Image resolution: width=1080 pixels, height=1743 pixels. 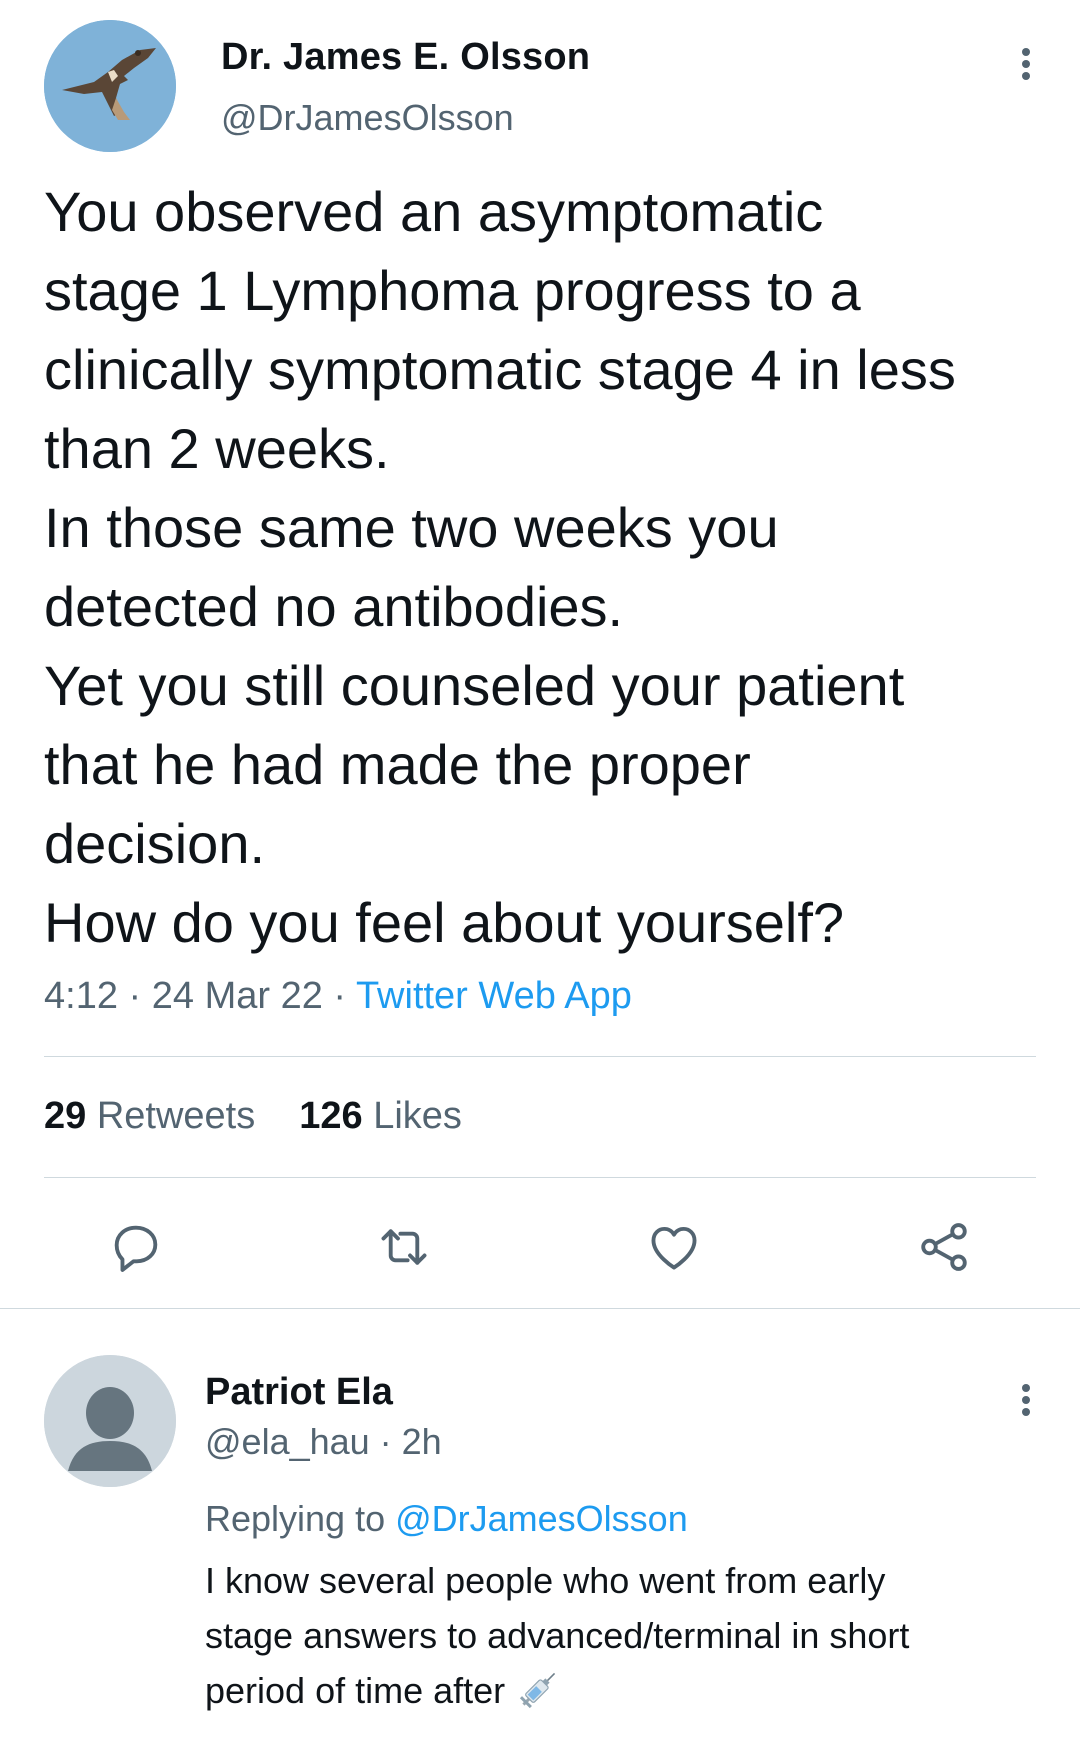 What do you see at coordinates (300, 1518) in the screenshot?
I see `replying-prefix: Replying to` at bounding box center [300, 1518].